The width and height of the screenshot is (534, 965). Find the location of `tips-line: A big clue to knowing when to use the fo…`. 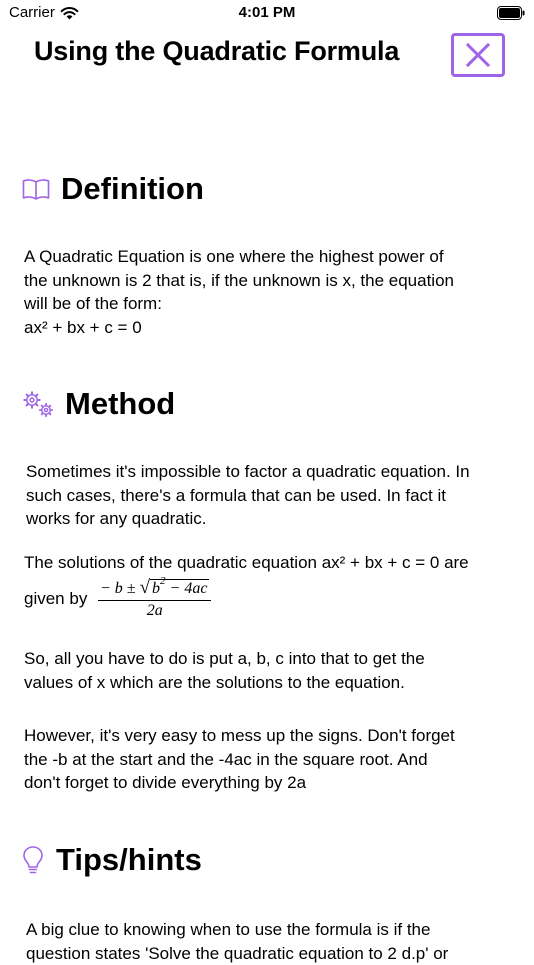

tips-line: A big clue to knowing when to use the fo… is located at coordinates (228, 929).